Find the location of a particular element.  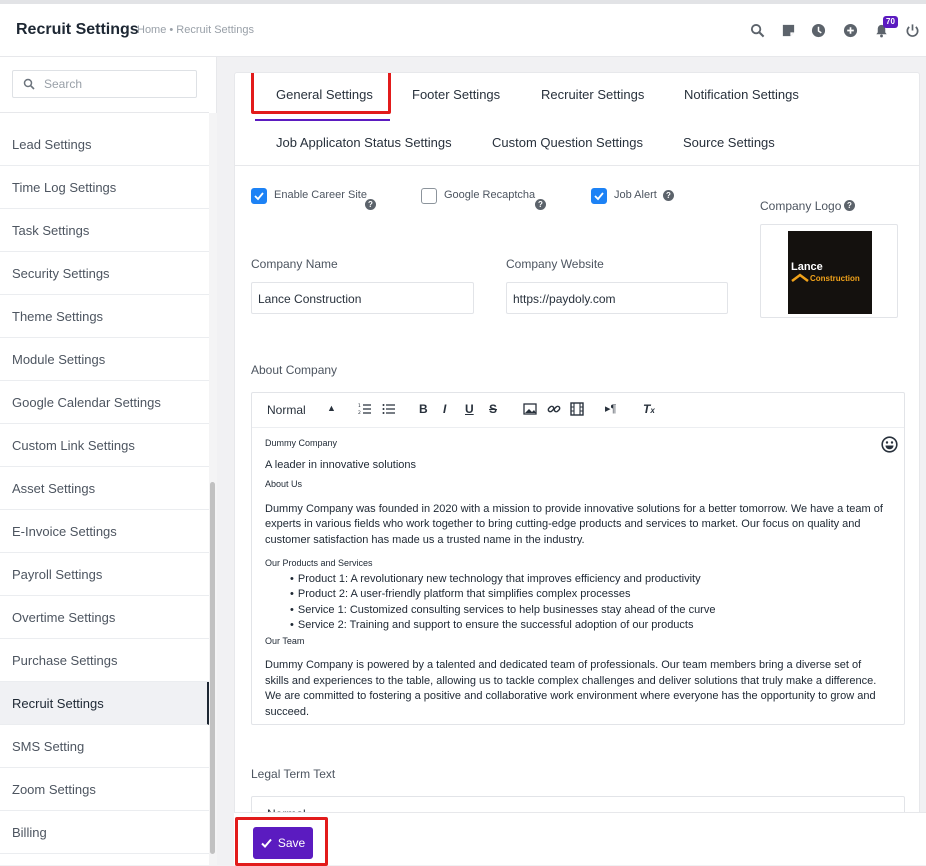

about-company-label: About Company is located at coordinates (294, 370).